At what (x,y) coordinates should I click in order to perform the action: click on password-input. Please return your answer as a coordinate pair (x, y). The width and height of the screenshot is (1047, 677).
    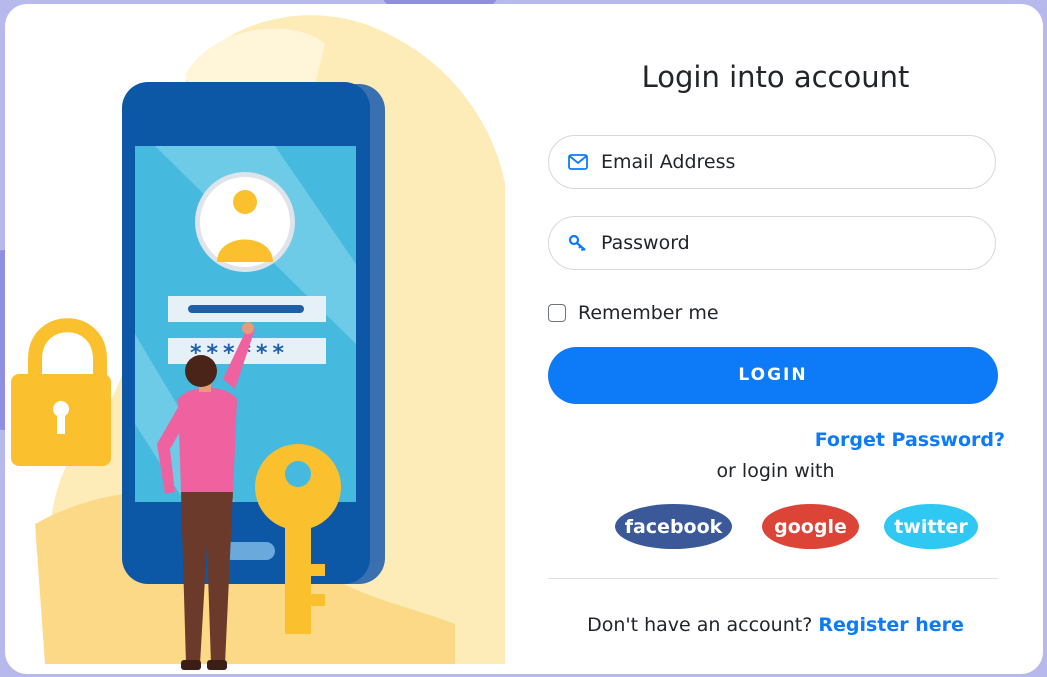
    Looking at the image, I should click on (797, 243).